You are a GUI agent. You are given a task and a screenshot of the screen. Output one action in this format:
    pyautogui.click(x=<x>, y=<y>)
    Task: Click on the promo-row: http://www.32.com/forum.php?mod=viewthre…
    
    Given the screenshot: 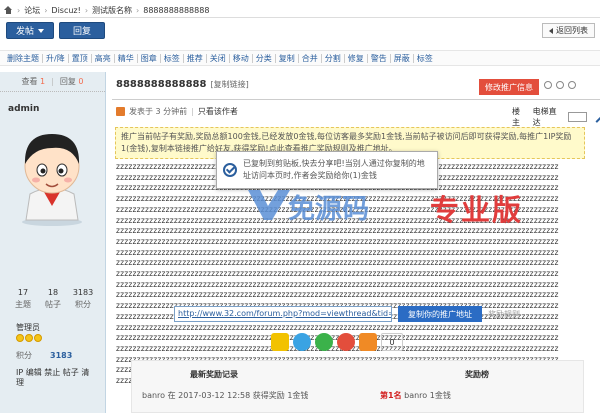 What is the action you would take?
    pyautogui.click(x=347, y=314)
    